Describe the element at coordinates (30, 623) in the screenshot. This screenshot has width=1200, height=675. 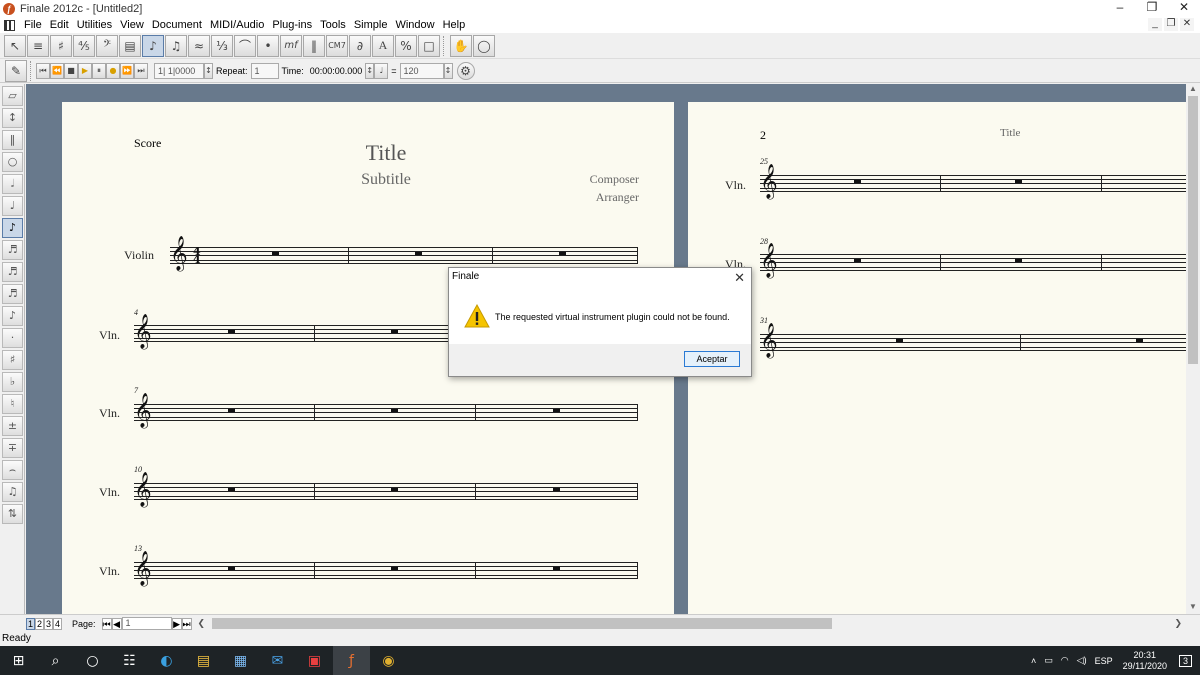
I see `view-1-button: 1` at that location.